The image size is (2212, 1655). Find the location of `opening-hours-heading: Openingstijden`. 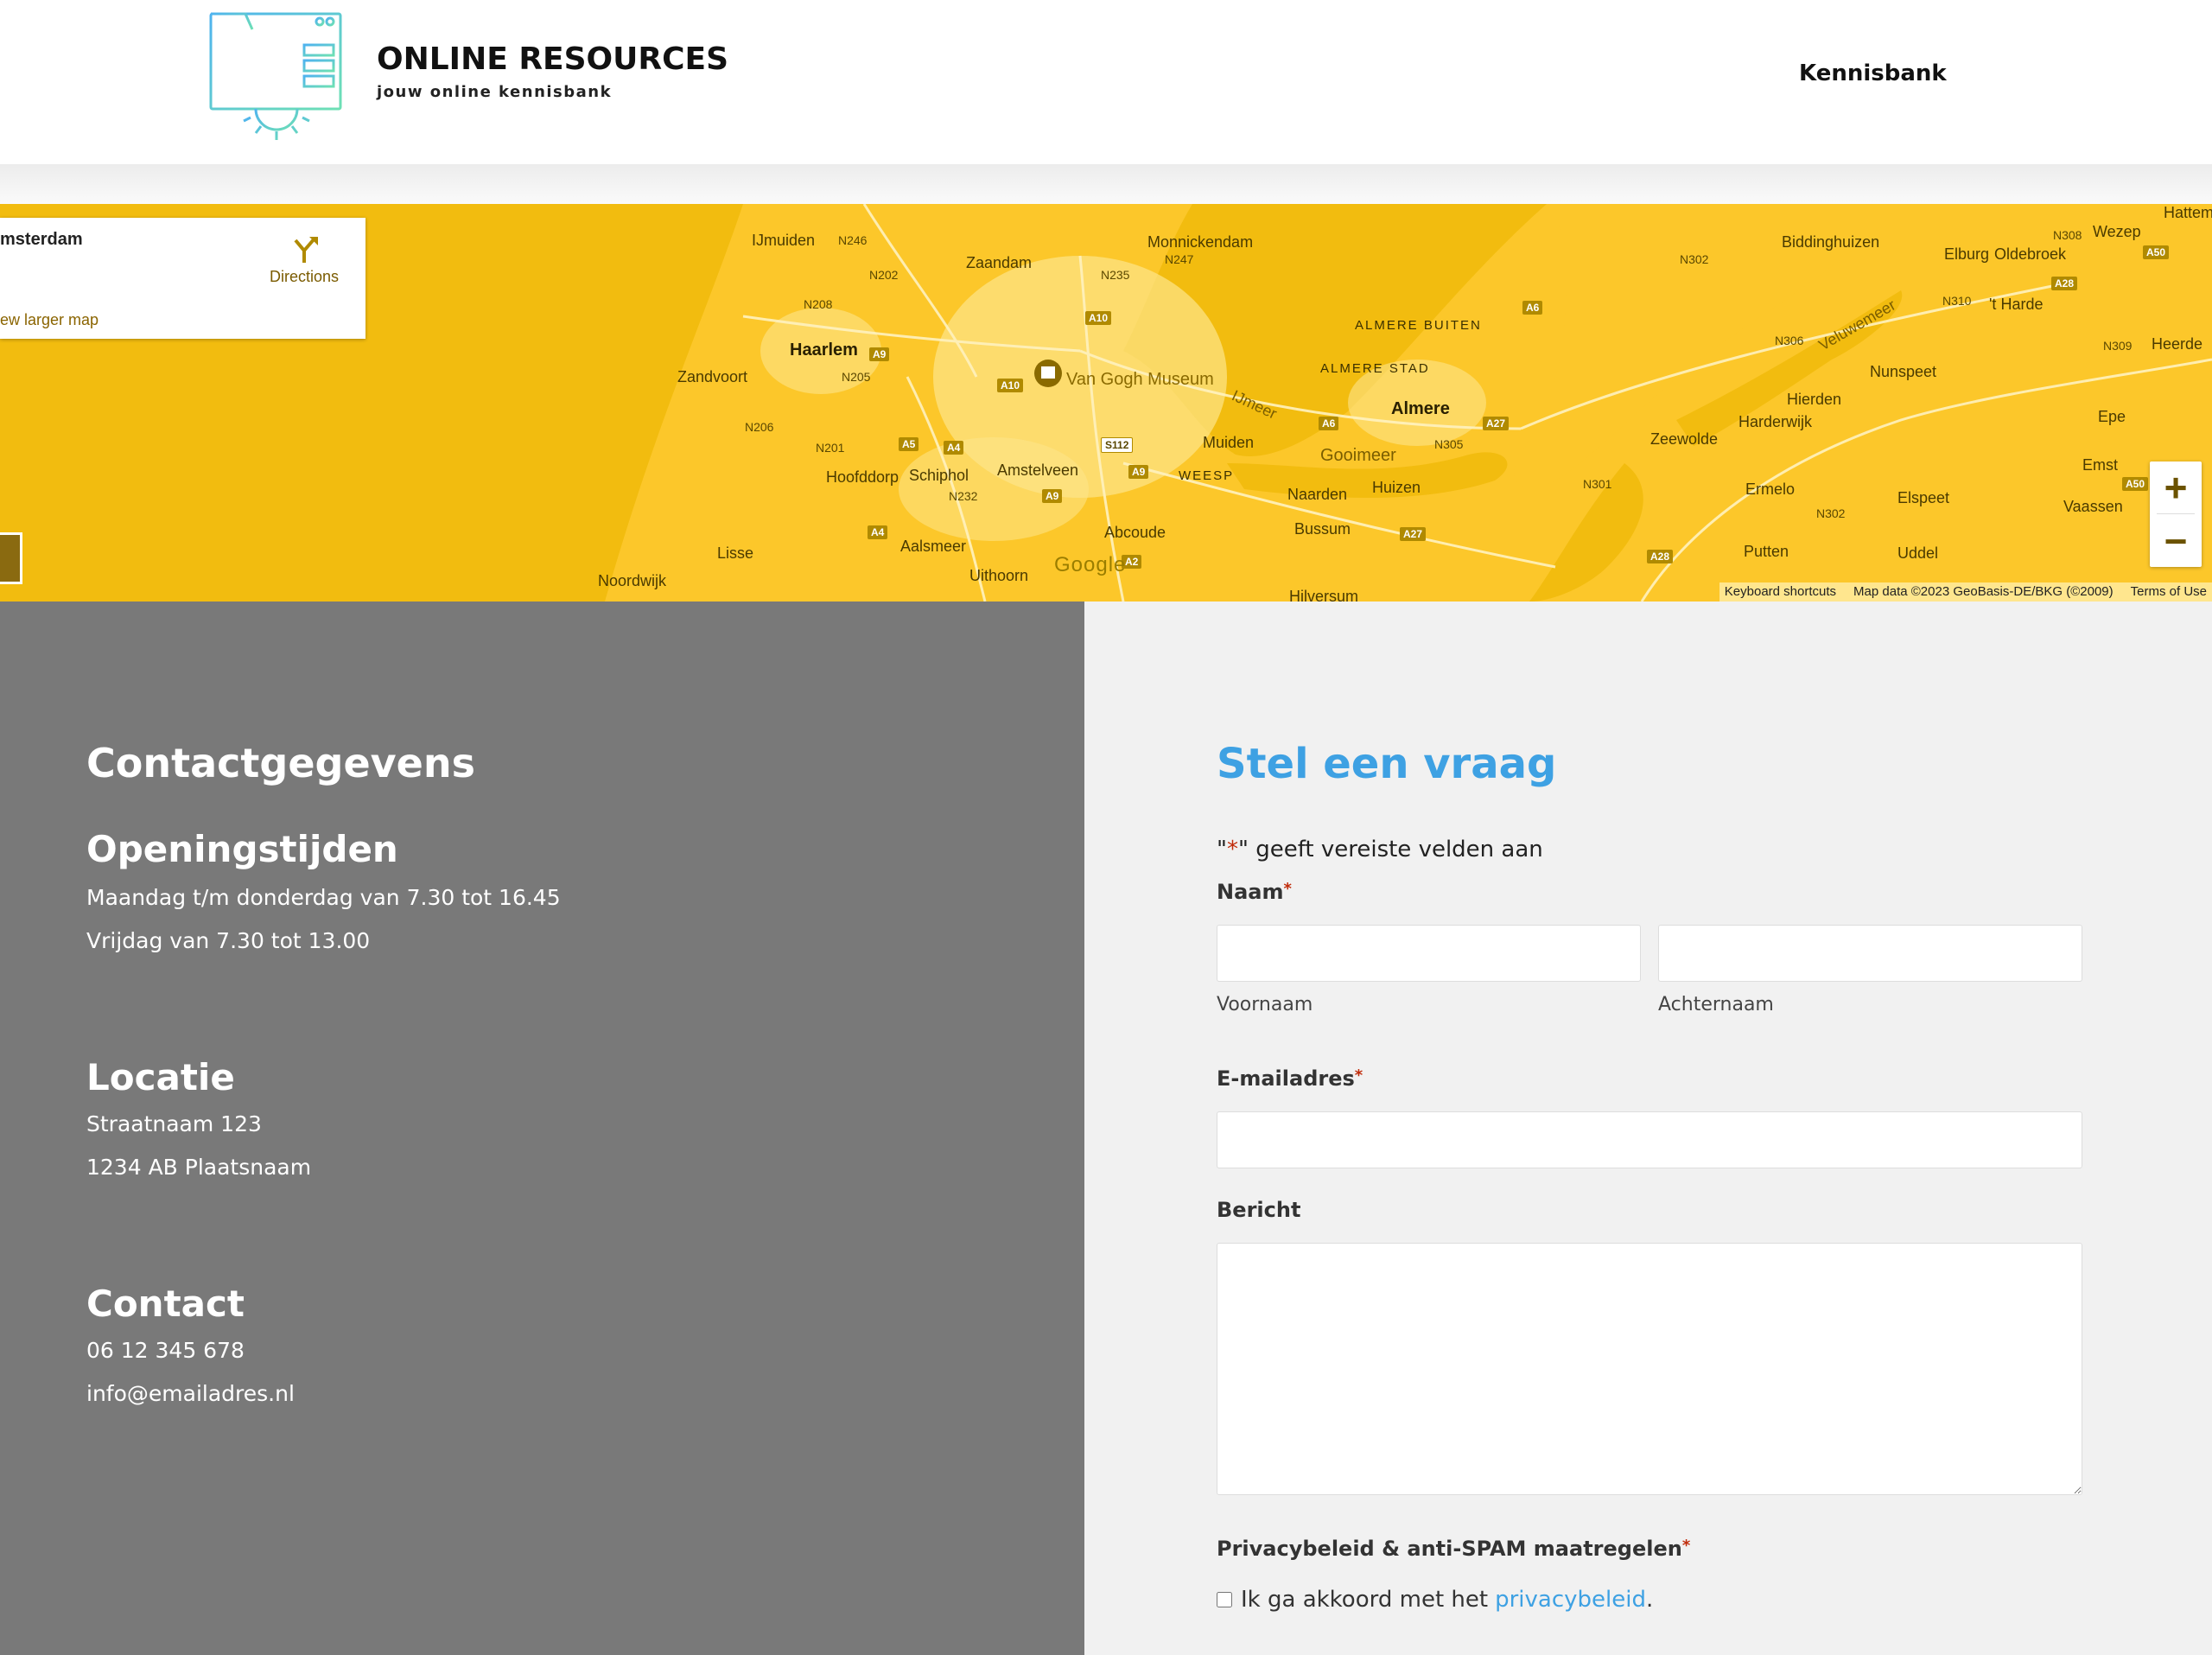

opening-hours-heading: Openingstijden is located at coordinates (242, 849).